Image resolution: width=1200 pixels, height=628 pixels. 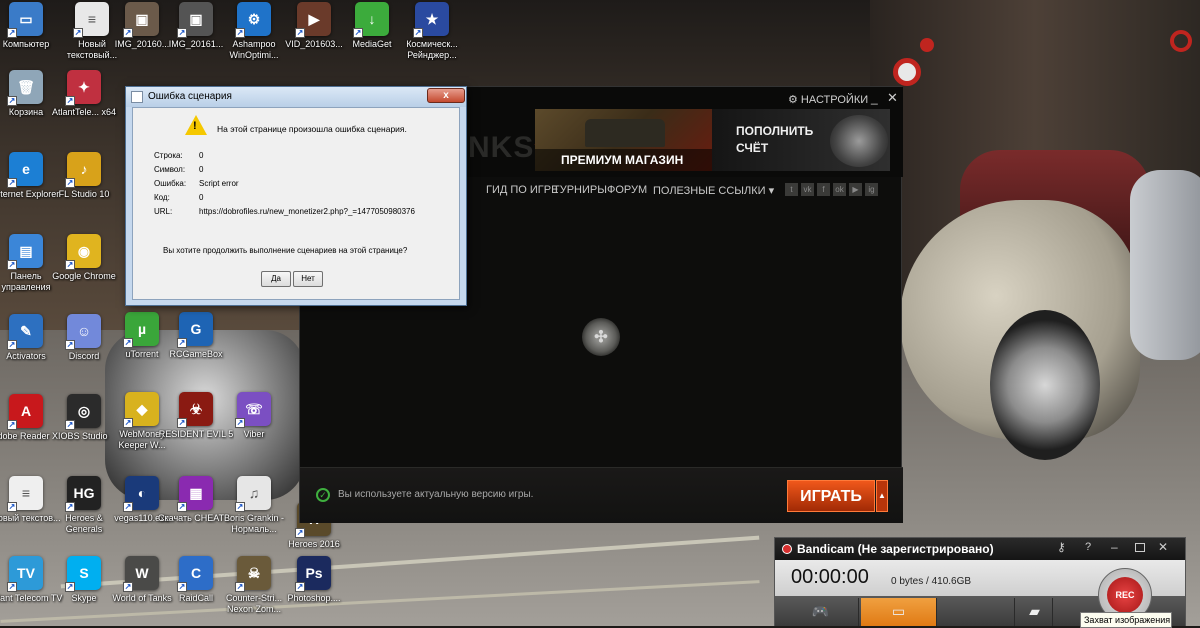 I want to click on game-mode-tab: 🎮, so click(x=821, y=612).